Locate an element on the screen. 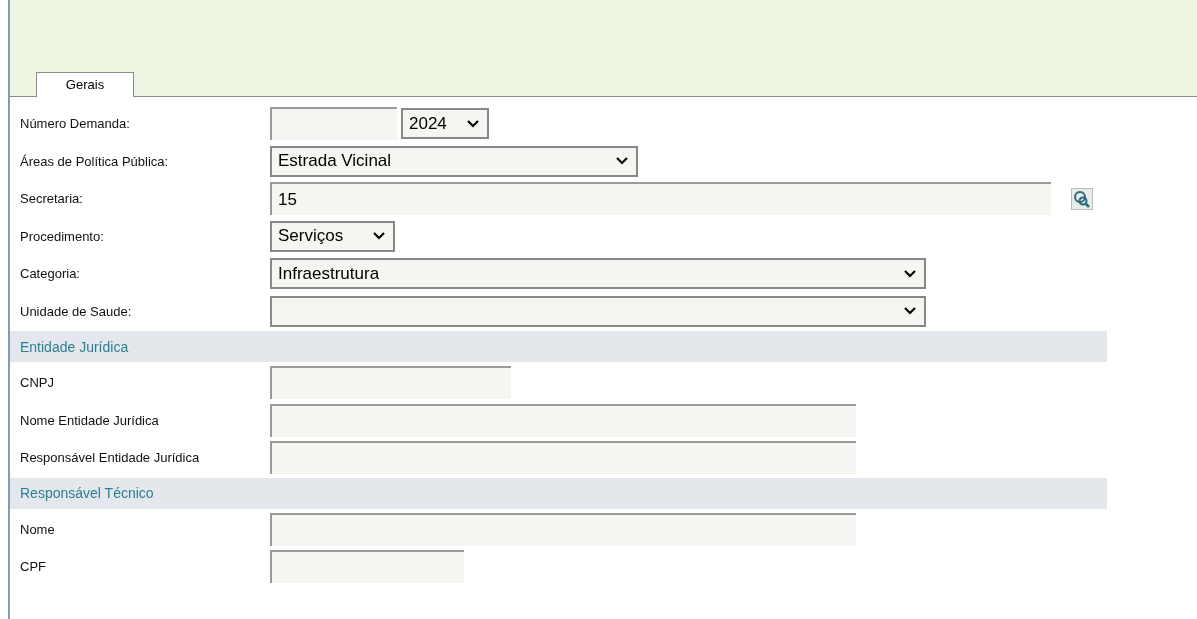 This screenshot has height=619, width=1197. field-label: Nome is located at coordinates (38, 529).